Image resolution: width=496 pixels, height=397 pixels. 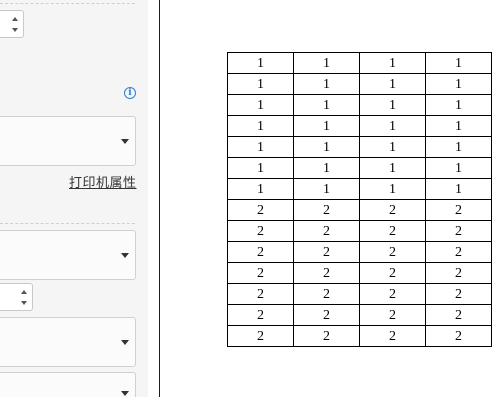 I want to click on pages-spinbox, so click(x=16, y=297).